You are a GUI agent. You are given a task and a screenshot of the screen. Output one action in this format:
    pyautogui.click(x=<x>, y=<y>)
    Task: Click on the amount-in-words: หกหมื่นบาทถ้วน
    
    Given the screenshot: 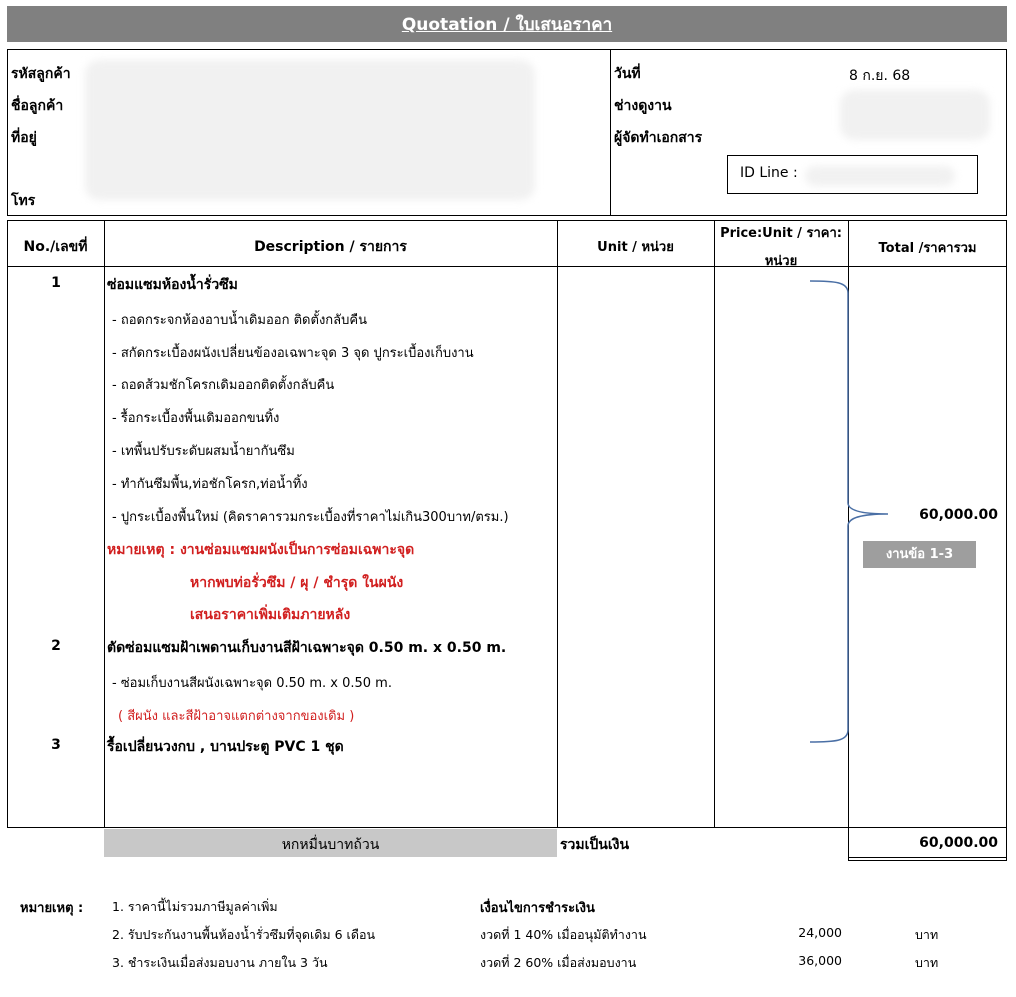 What is the action you would take?
    pyautogui.click(x=330, y=845)
    